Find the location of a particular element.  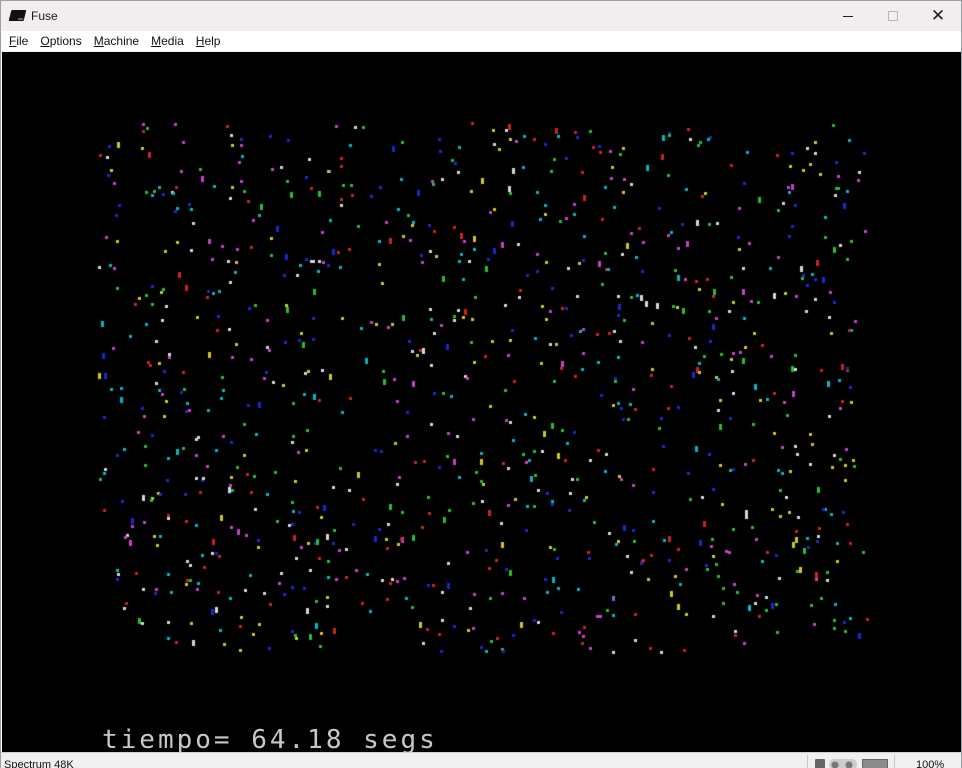

status-icons is located at coordinates (852, 763).